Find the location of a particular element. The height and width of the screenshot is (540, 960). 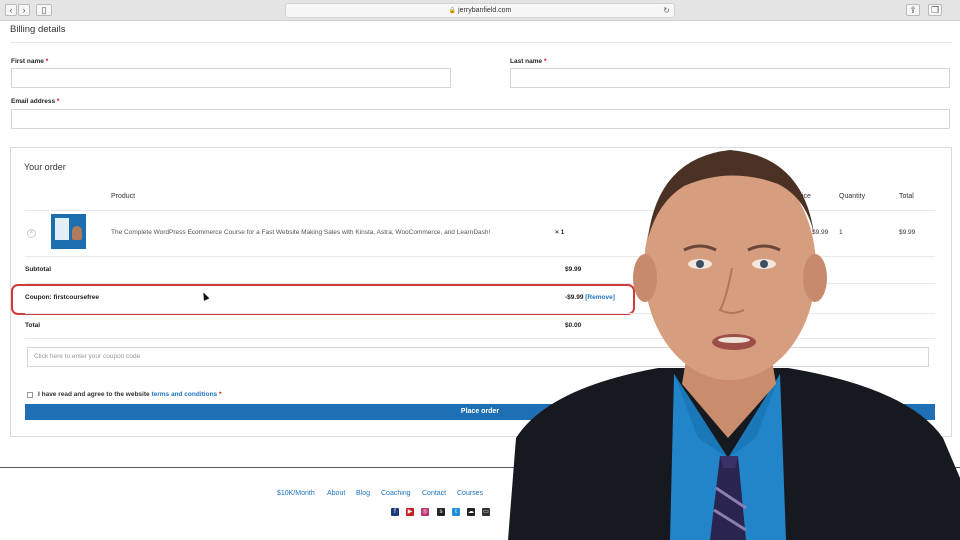

remove-item-button: × is located at coordinates (31, 233).